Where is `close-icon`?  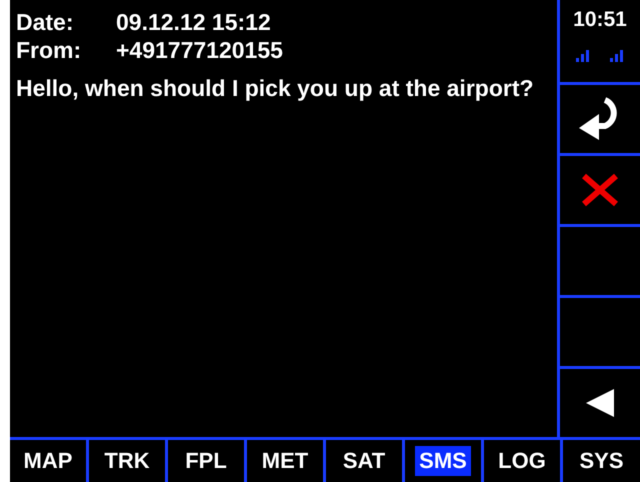 close-icon is located at coordinates (600, 190).